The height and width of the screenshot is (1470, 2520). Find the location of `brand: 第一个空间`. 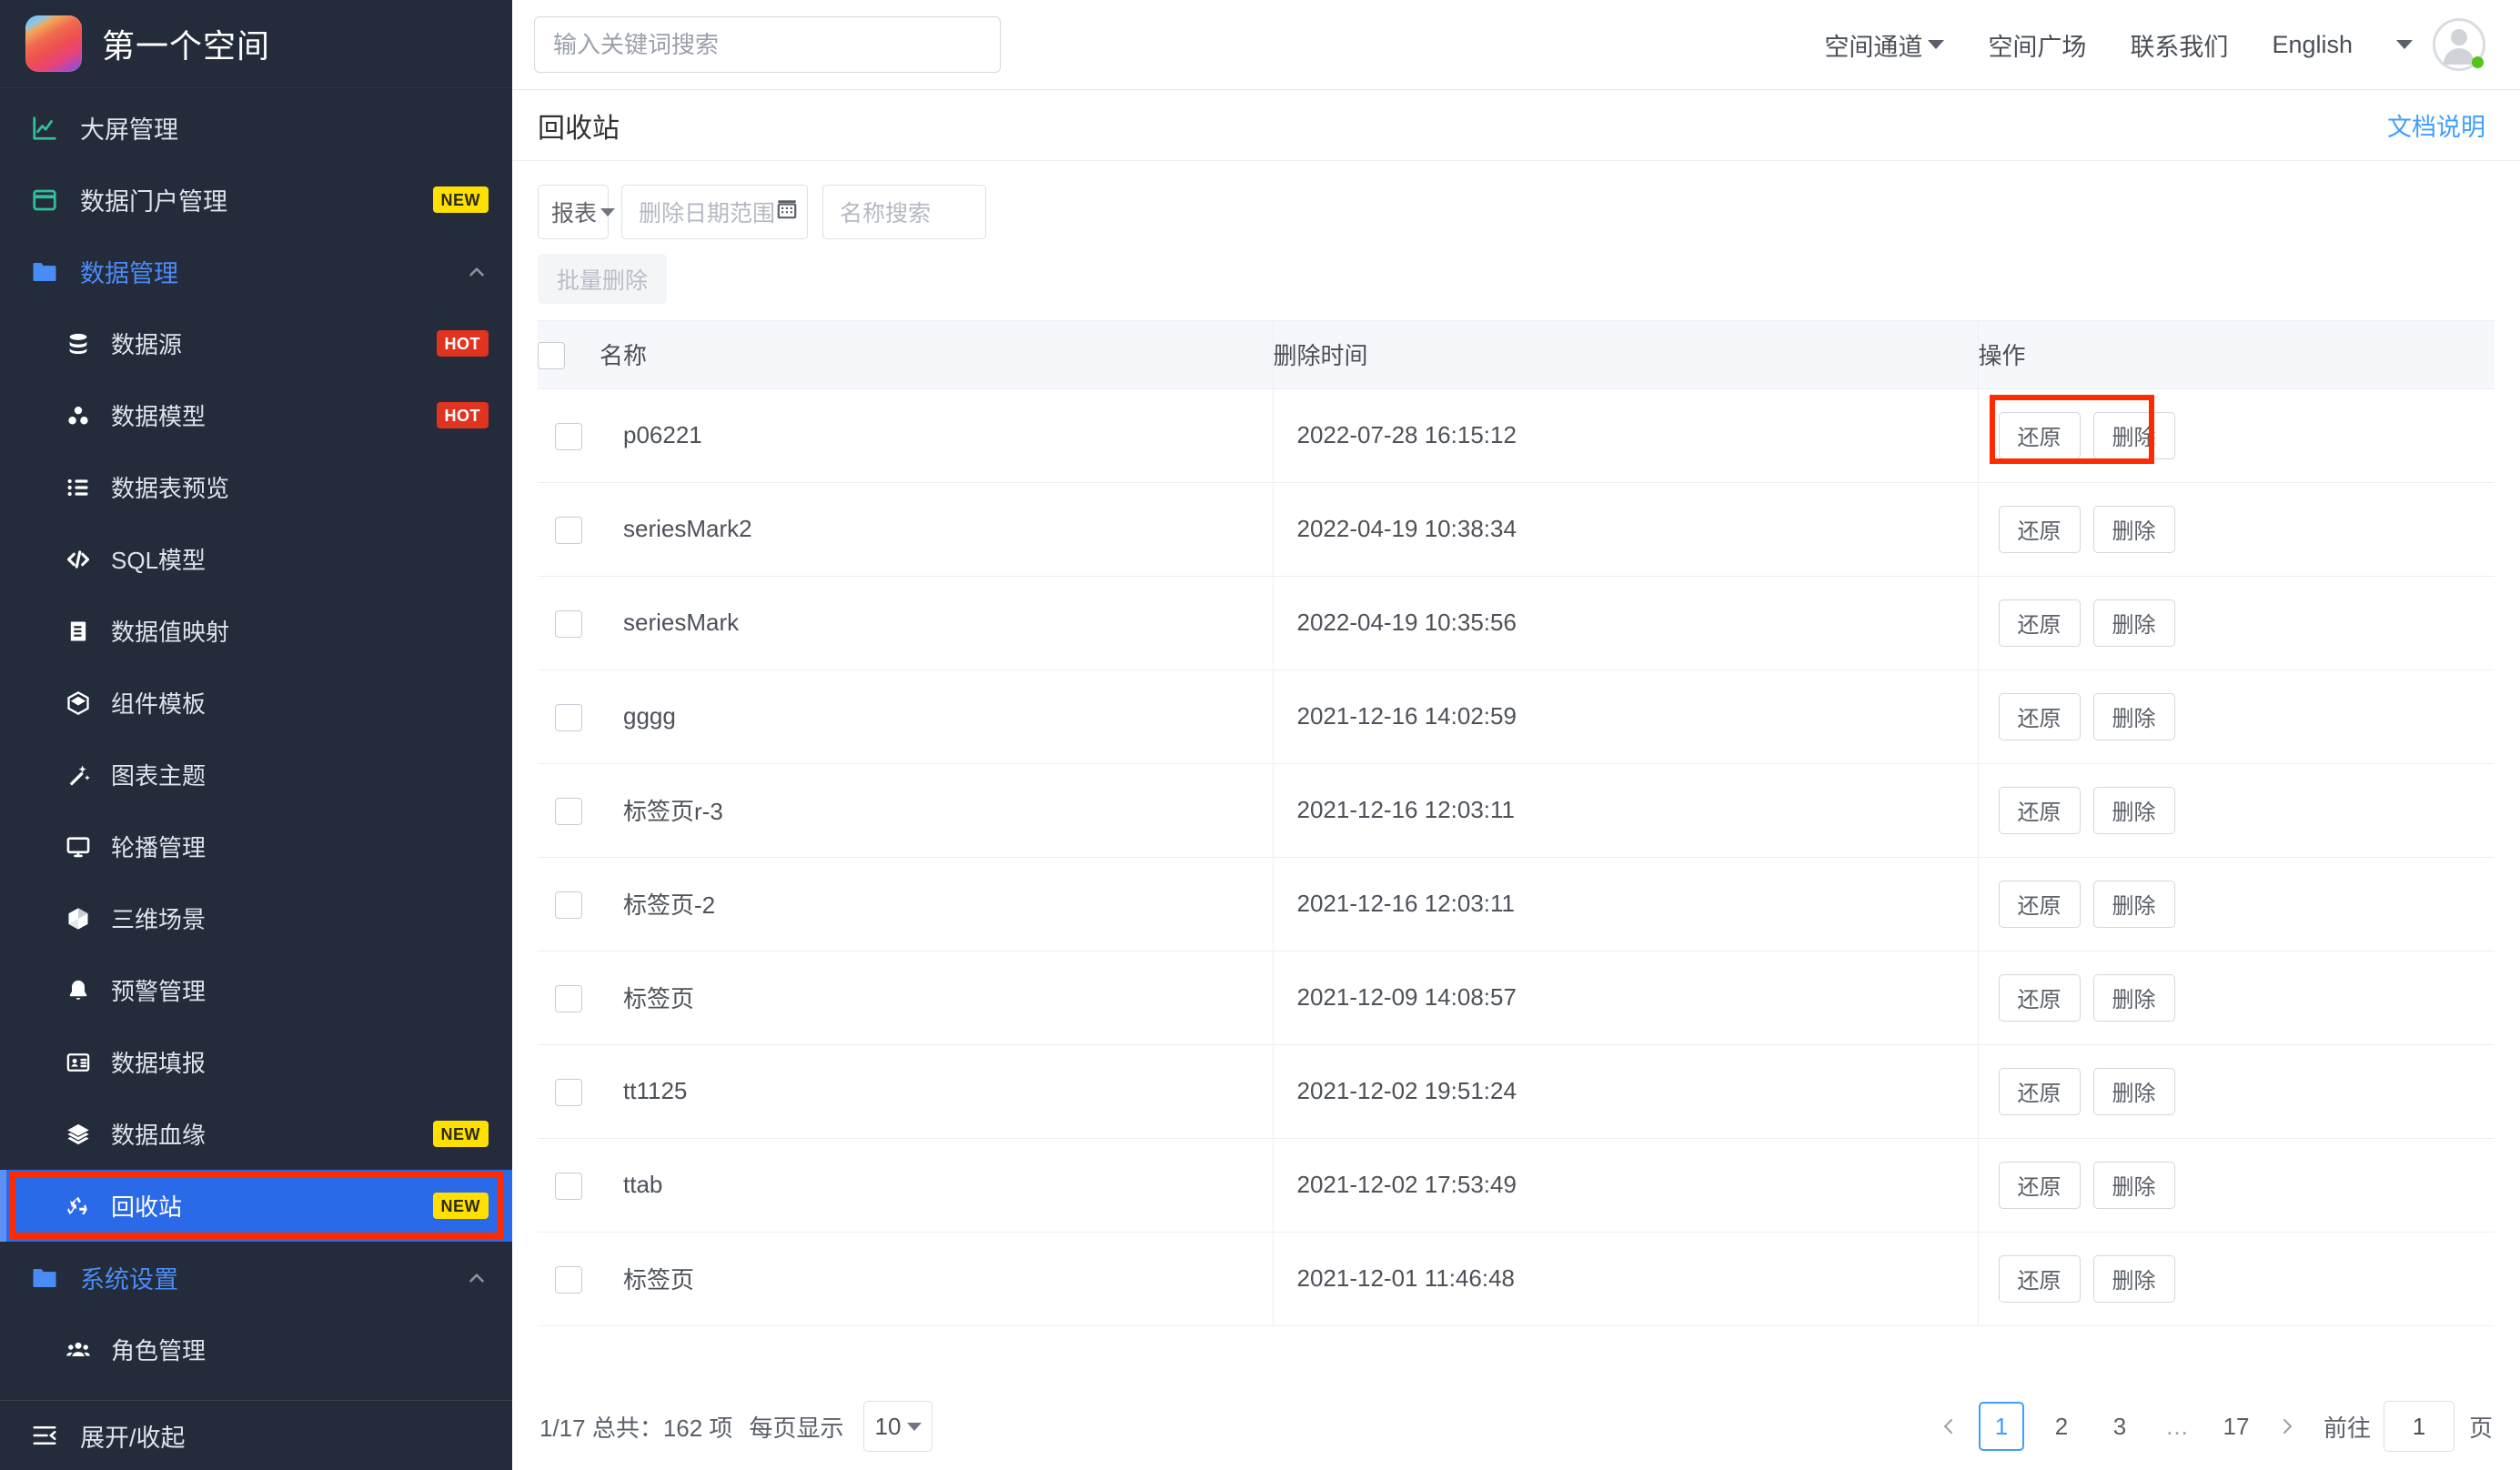

brand: 第一个空间 is located at coordinates (256, 44).